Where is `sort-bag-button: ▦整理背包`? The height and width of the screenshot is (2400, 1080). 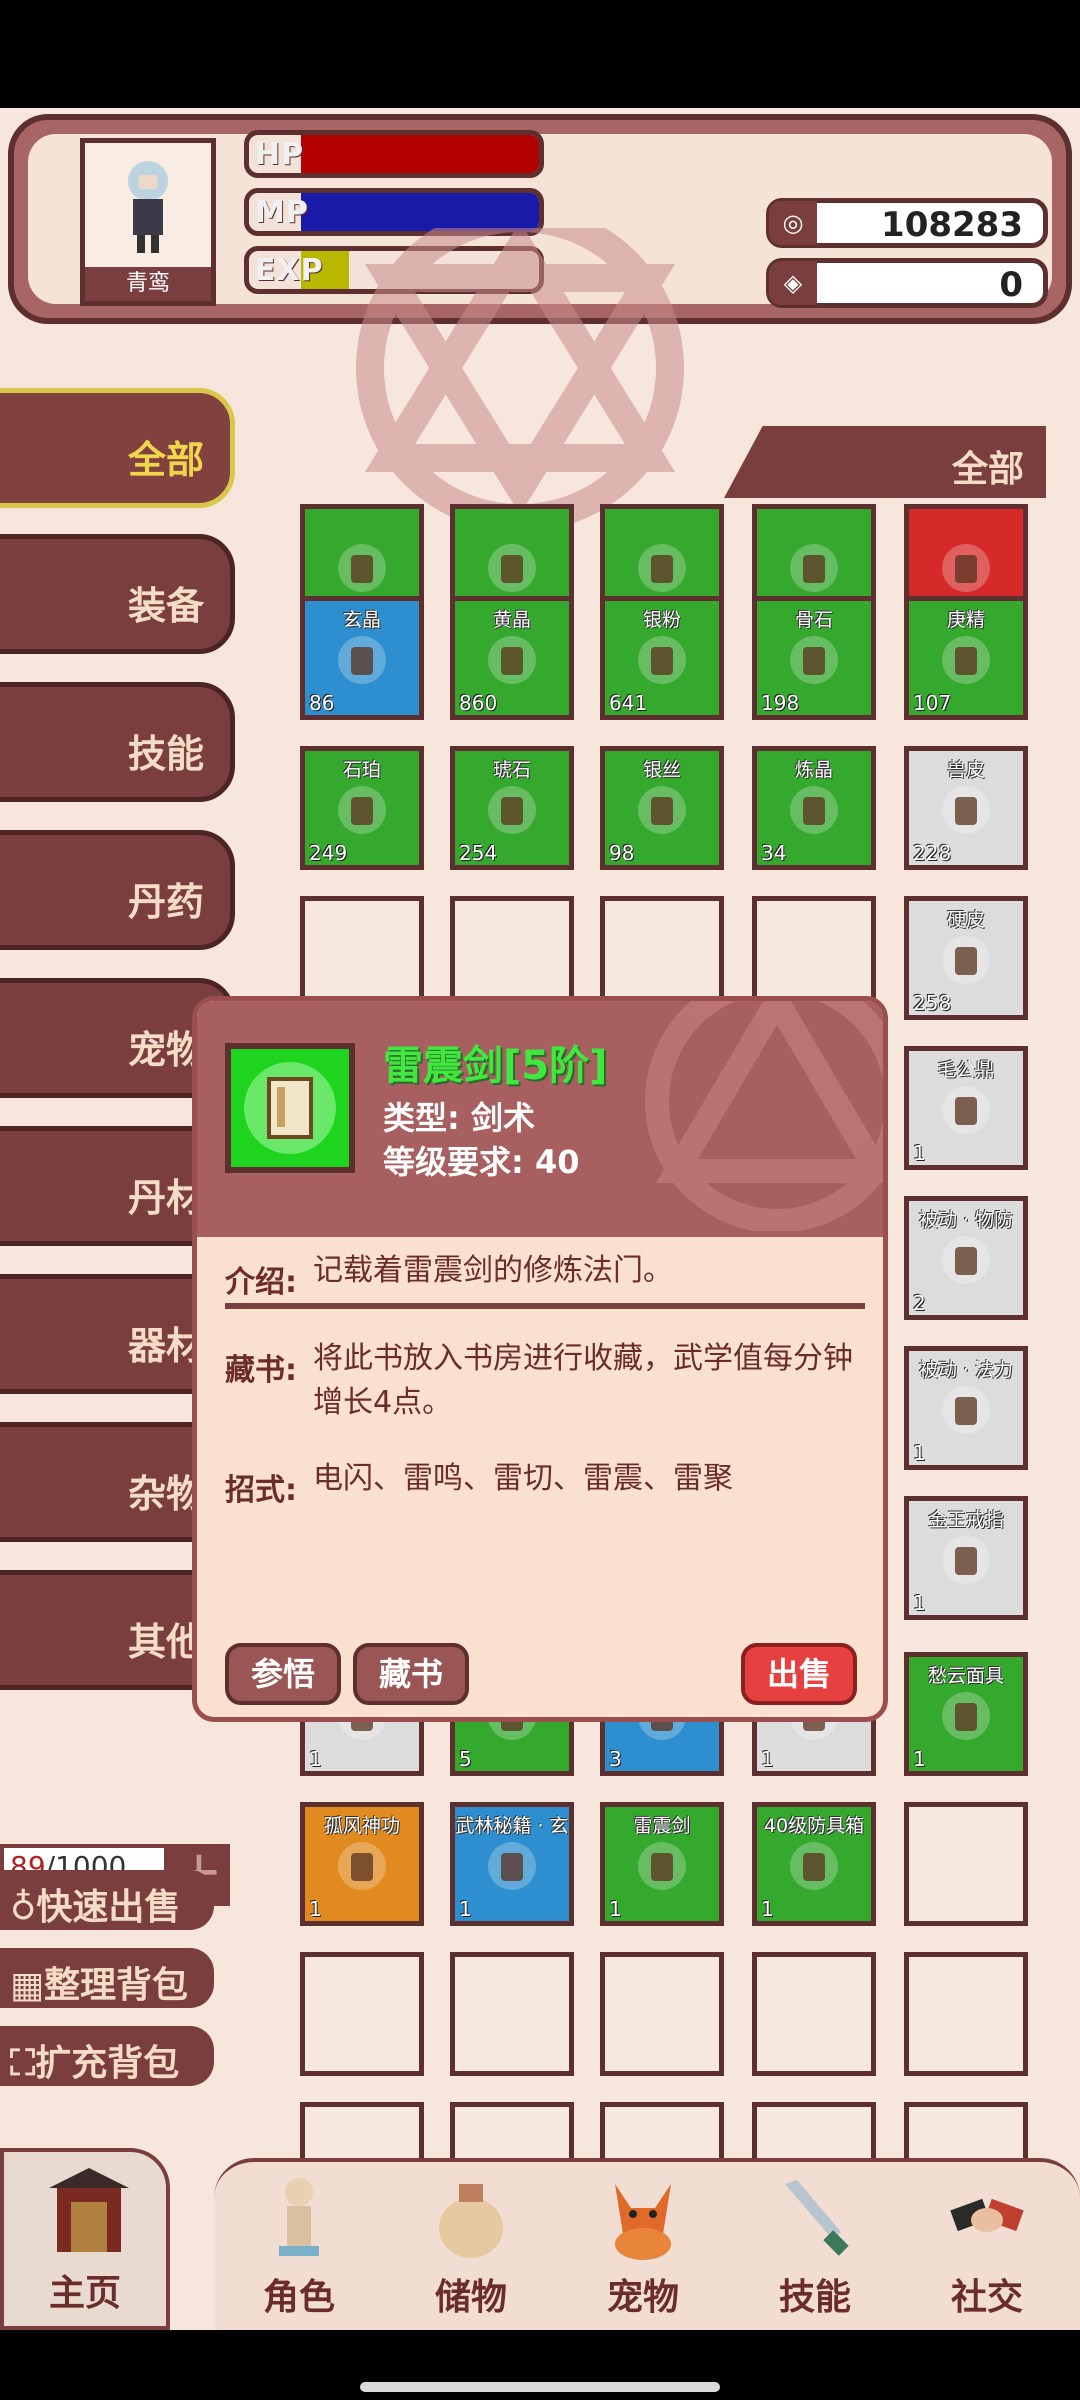
sort-bag-button: ▦整理背包 is located at coordinates (107, 1978).